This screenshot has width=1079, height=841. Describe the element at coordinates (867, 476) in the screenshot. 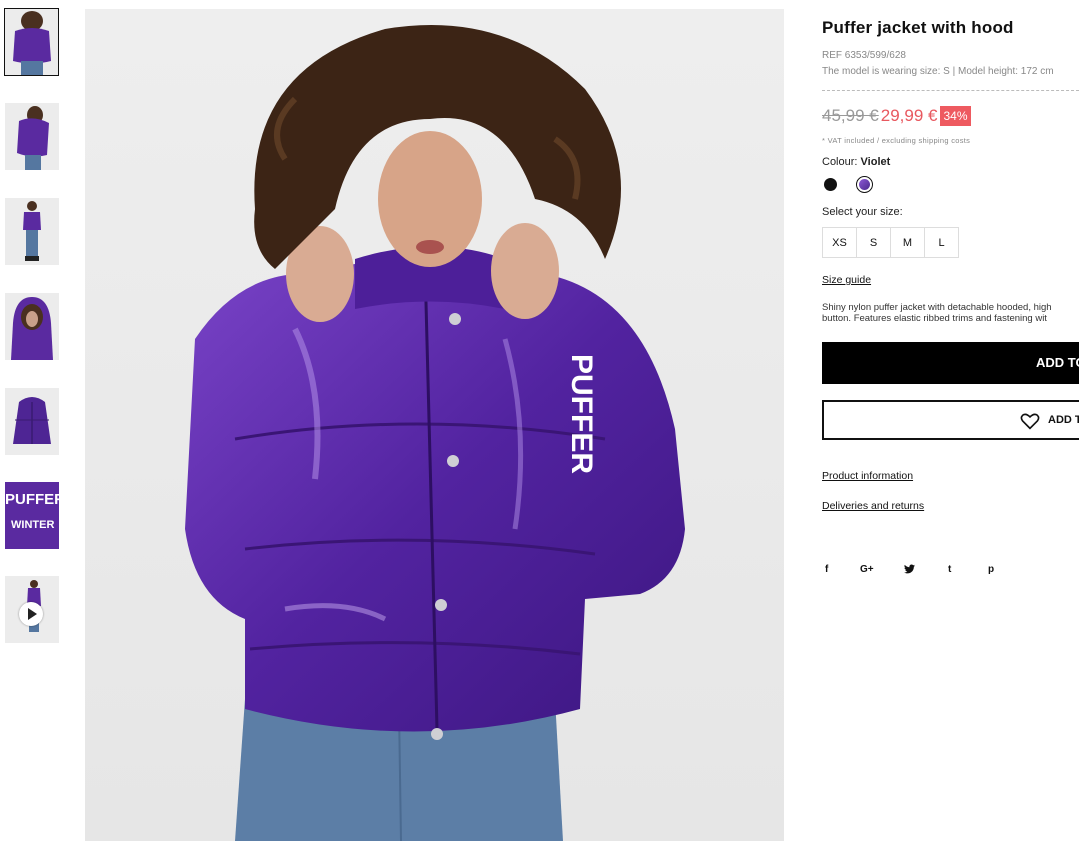

I see `product-information-link: Product information` at that location.